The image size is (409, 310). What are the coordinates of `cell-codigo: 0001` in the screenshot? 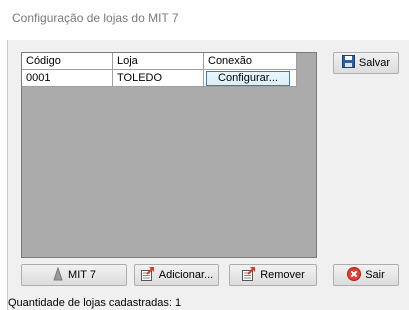 It's located at (67, 78).